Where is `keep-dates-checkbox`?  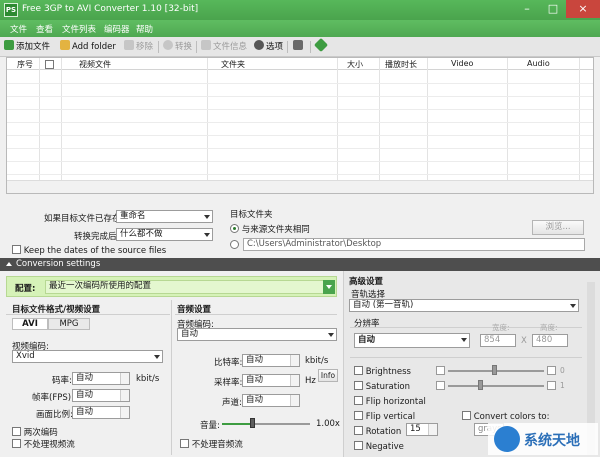
keep-dates-checkbox is located at coordinates (16, 249).